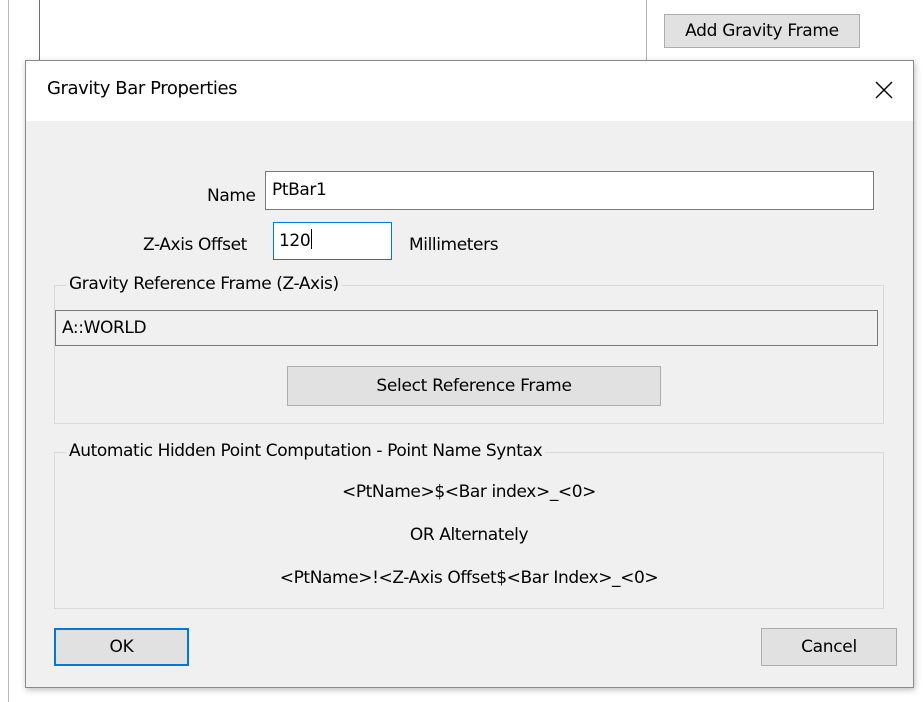 The height and width of the screenshot is (702, 924). What do you see at coordinates (231, 196) in the screenshot?
I see `name-label: Name` at bounding box center [231, 196].